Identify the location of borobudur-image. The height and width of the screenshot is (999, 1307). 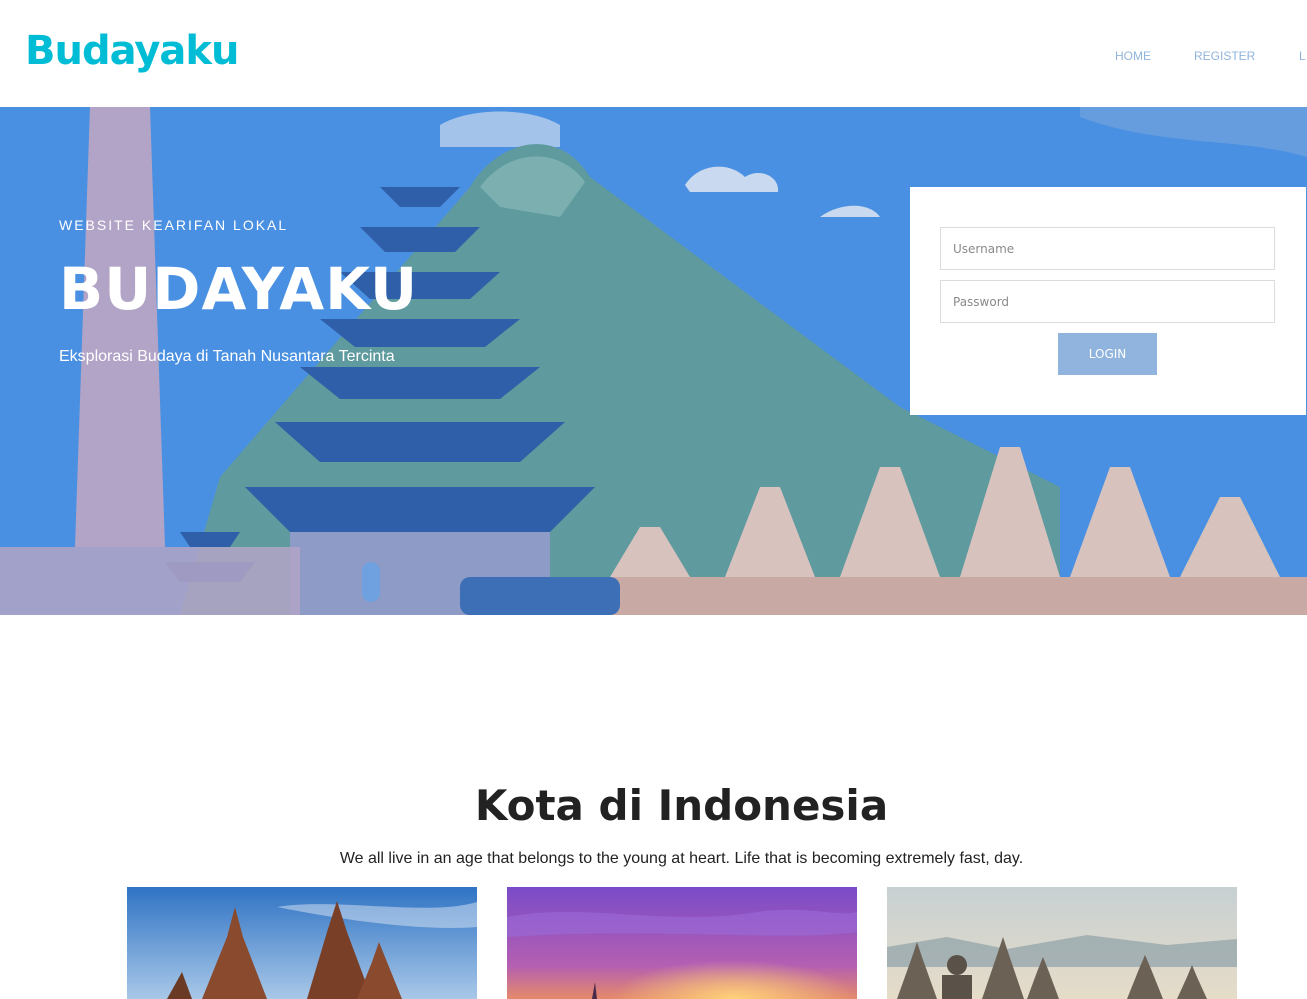
(1062, 943).